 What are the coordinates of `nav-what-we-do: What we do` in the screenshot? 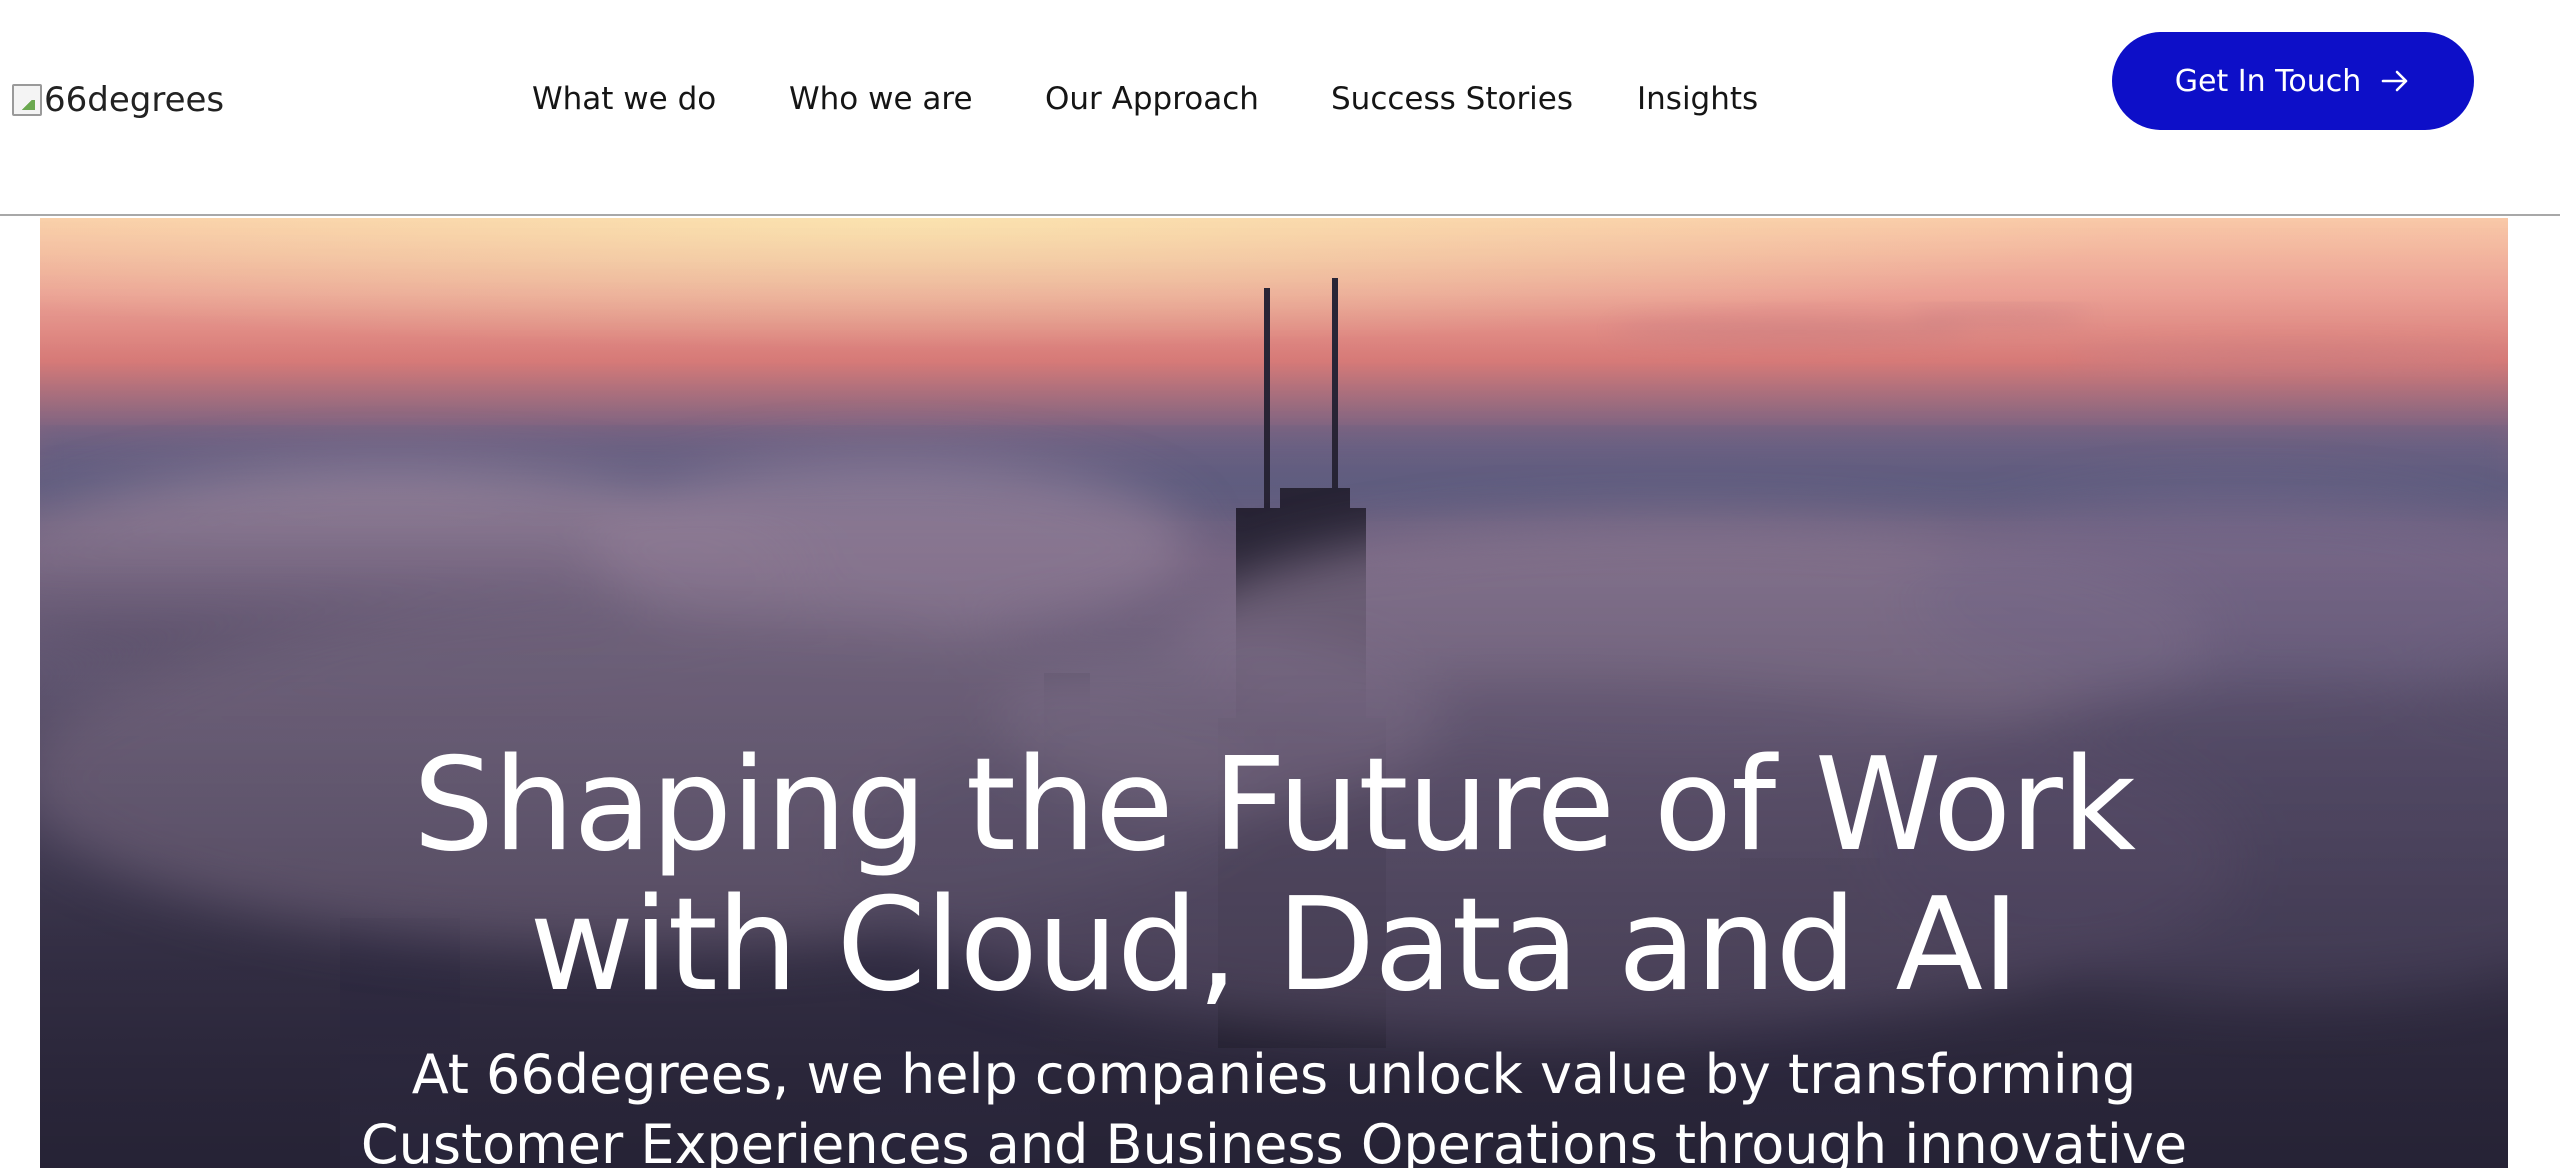 It's located at (624, 99).